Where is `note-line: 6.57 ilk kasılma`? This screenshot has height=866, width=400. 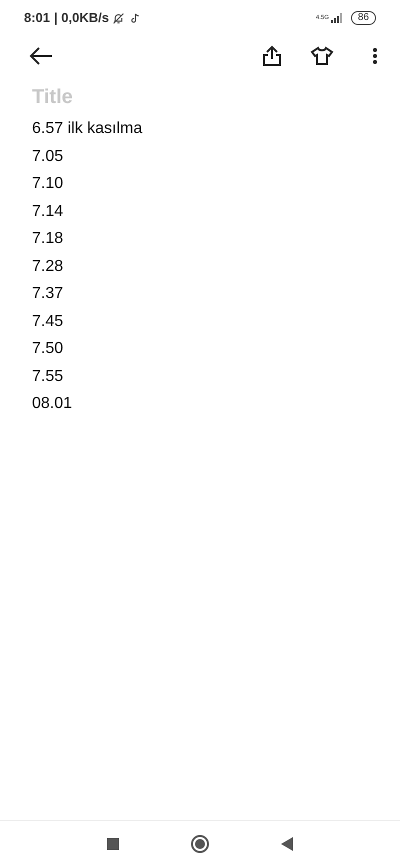
note-line: 6.57 ilk kasılma is located at coordinates (88, 129).